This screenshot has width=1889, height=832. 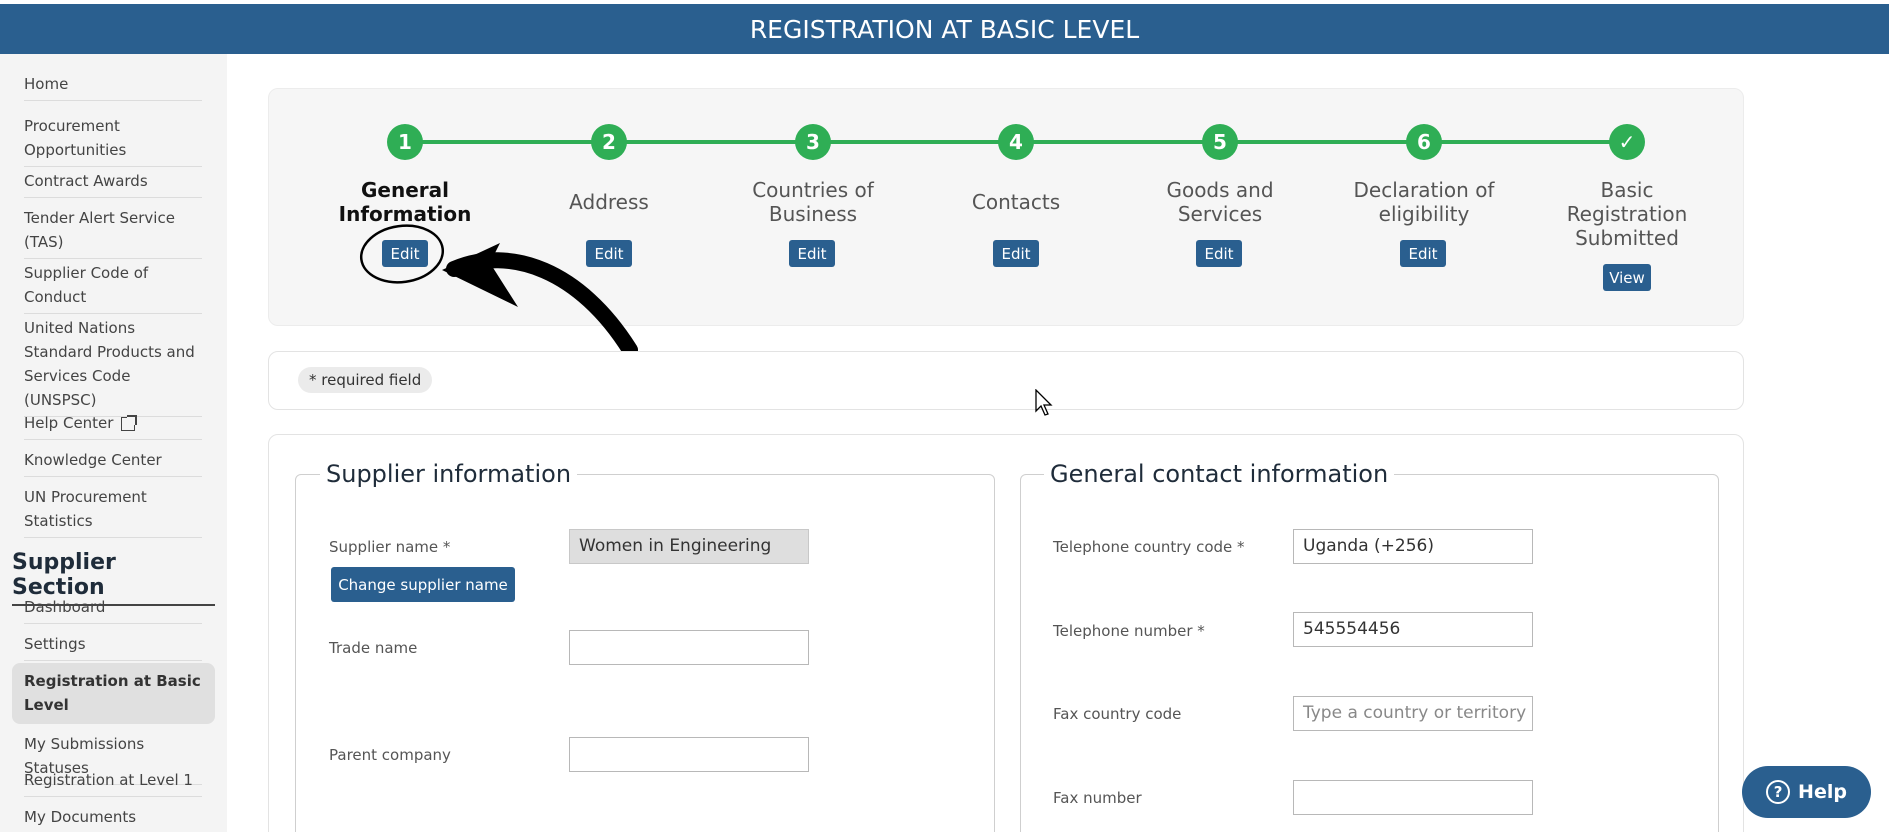 What do you see at coordinates (390, 547) in the screenshot?
I see `supplier-name-label: Supplier name *` at bounding box center [390, 547].